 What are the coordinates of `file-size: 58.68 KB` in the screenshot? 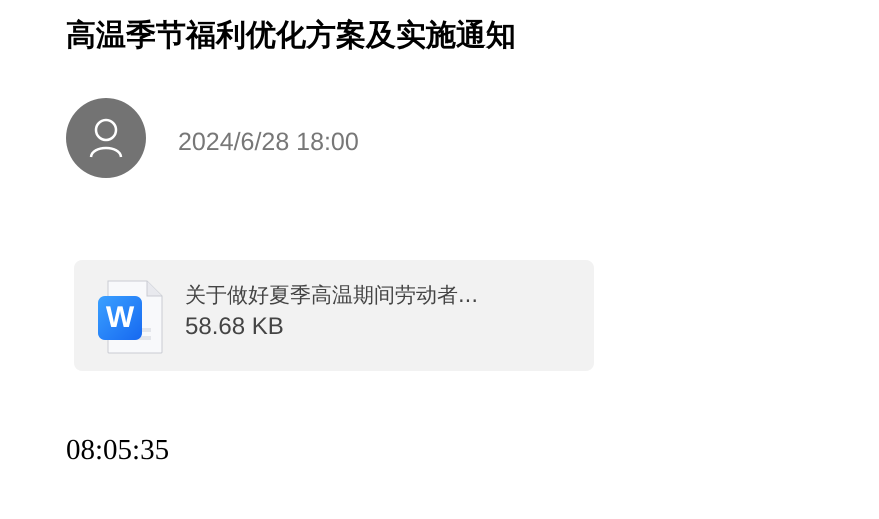 It's located at (235, 327).